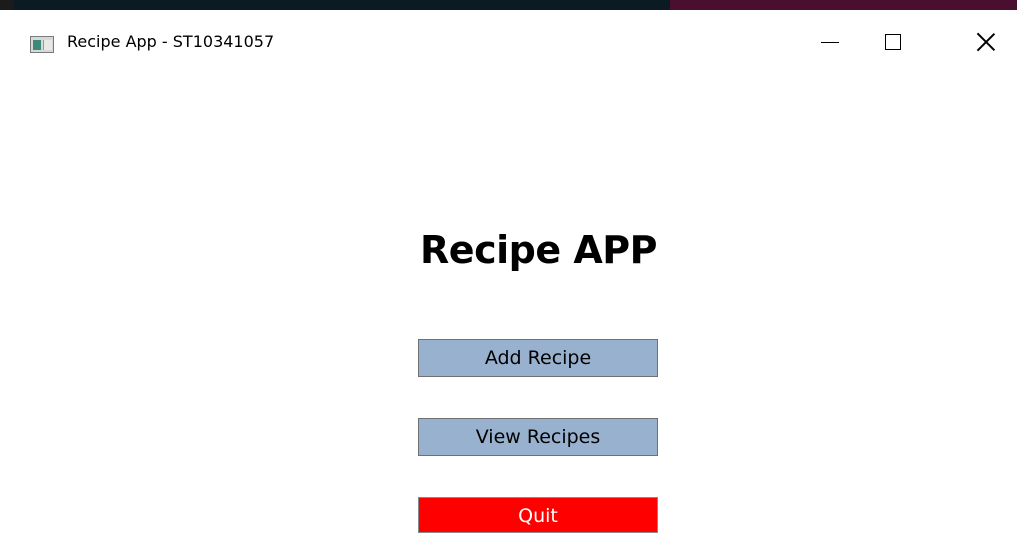 The image size is (1017, 534). I want to click on close-icon, so click(986, 42).